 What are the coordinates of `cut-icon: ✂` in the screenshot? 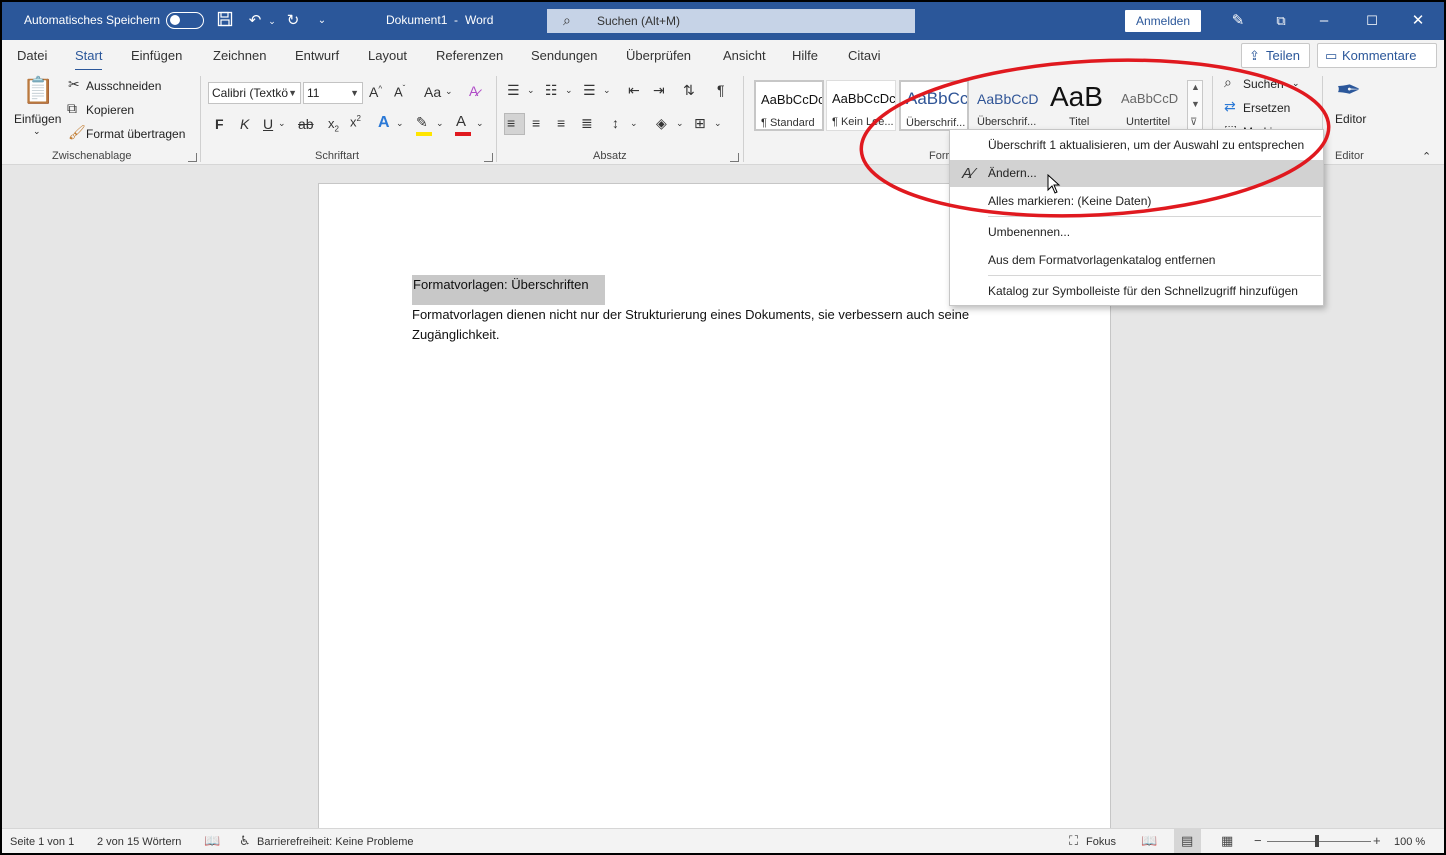 It's located at (74, 84).